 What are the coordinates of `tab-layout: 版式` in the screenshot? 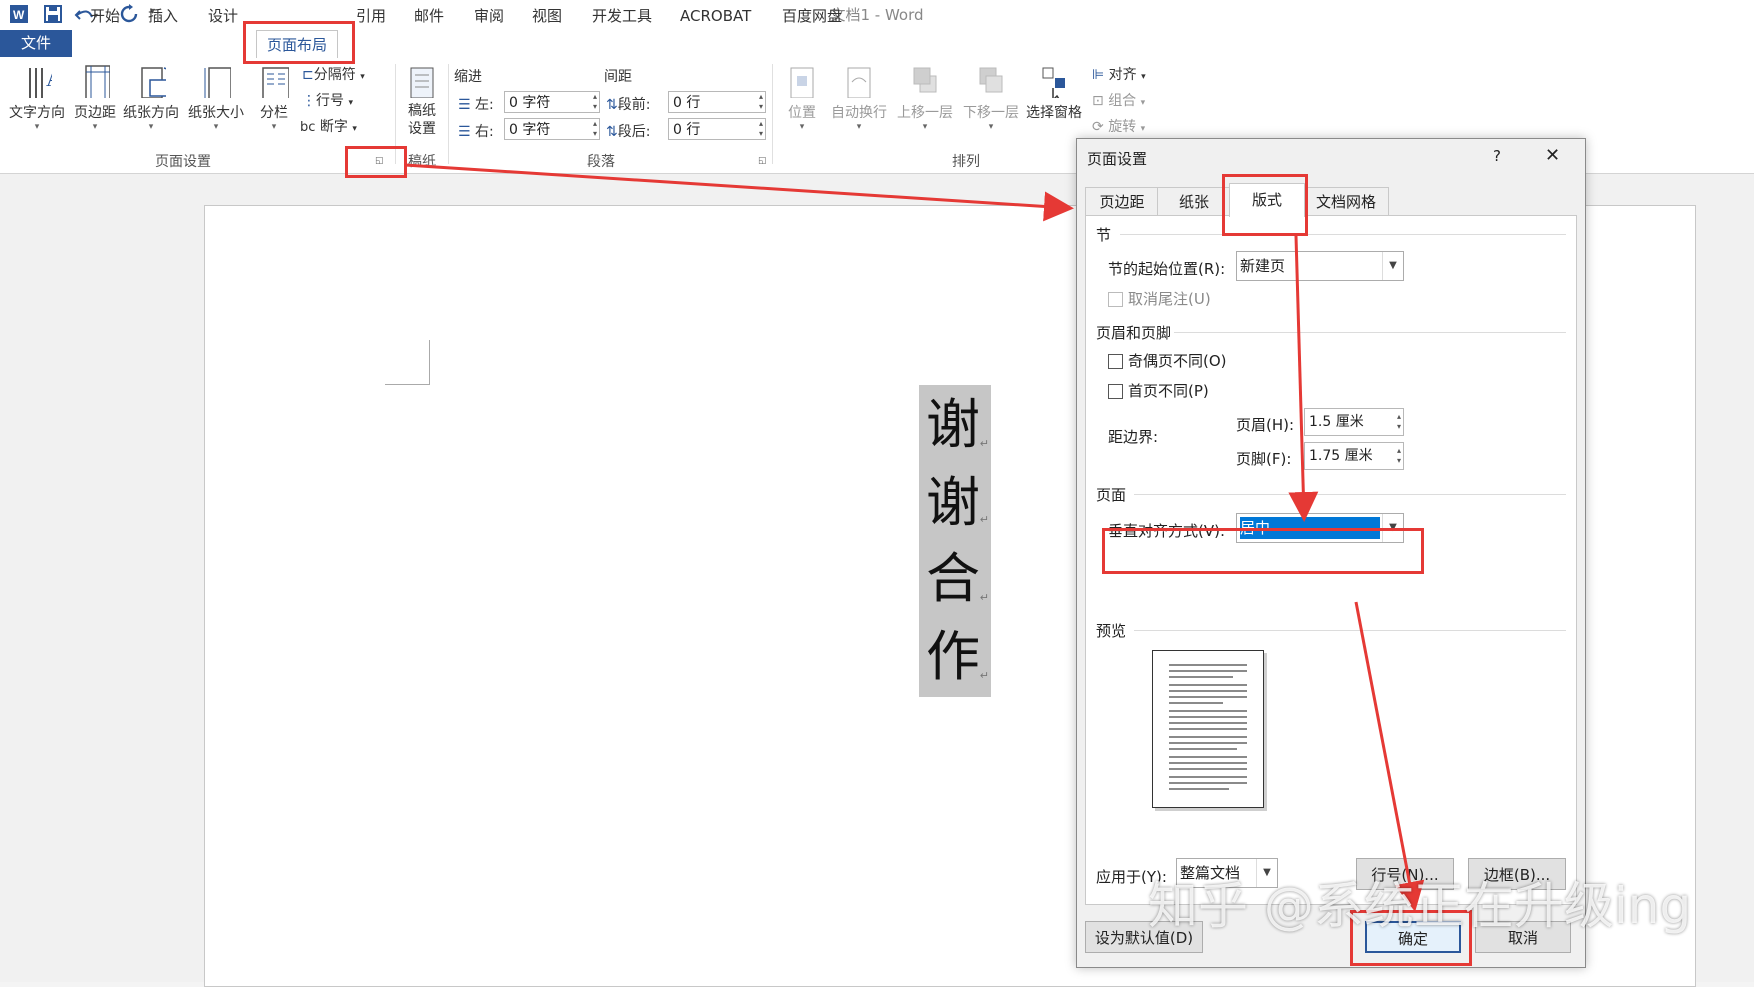 It's located at (1267, 200).